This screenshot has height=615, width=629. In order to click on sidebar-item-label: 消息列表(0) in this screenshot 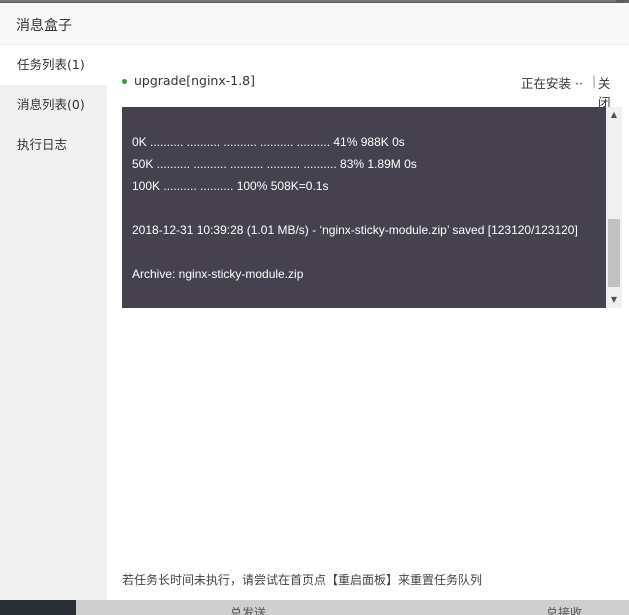, I will do `click(51, 104)`.